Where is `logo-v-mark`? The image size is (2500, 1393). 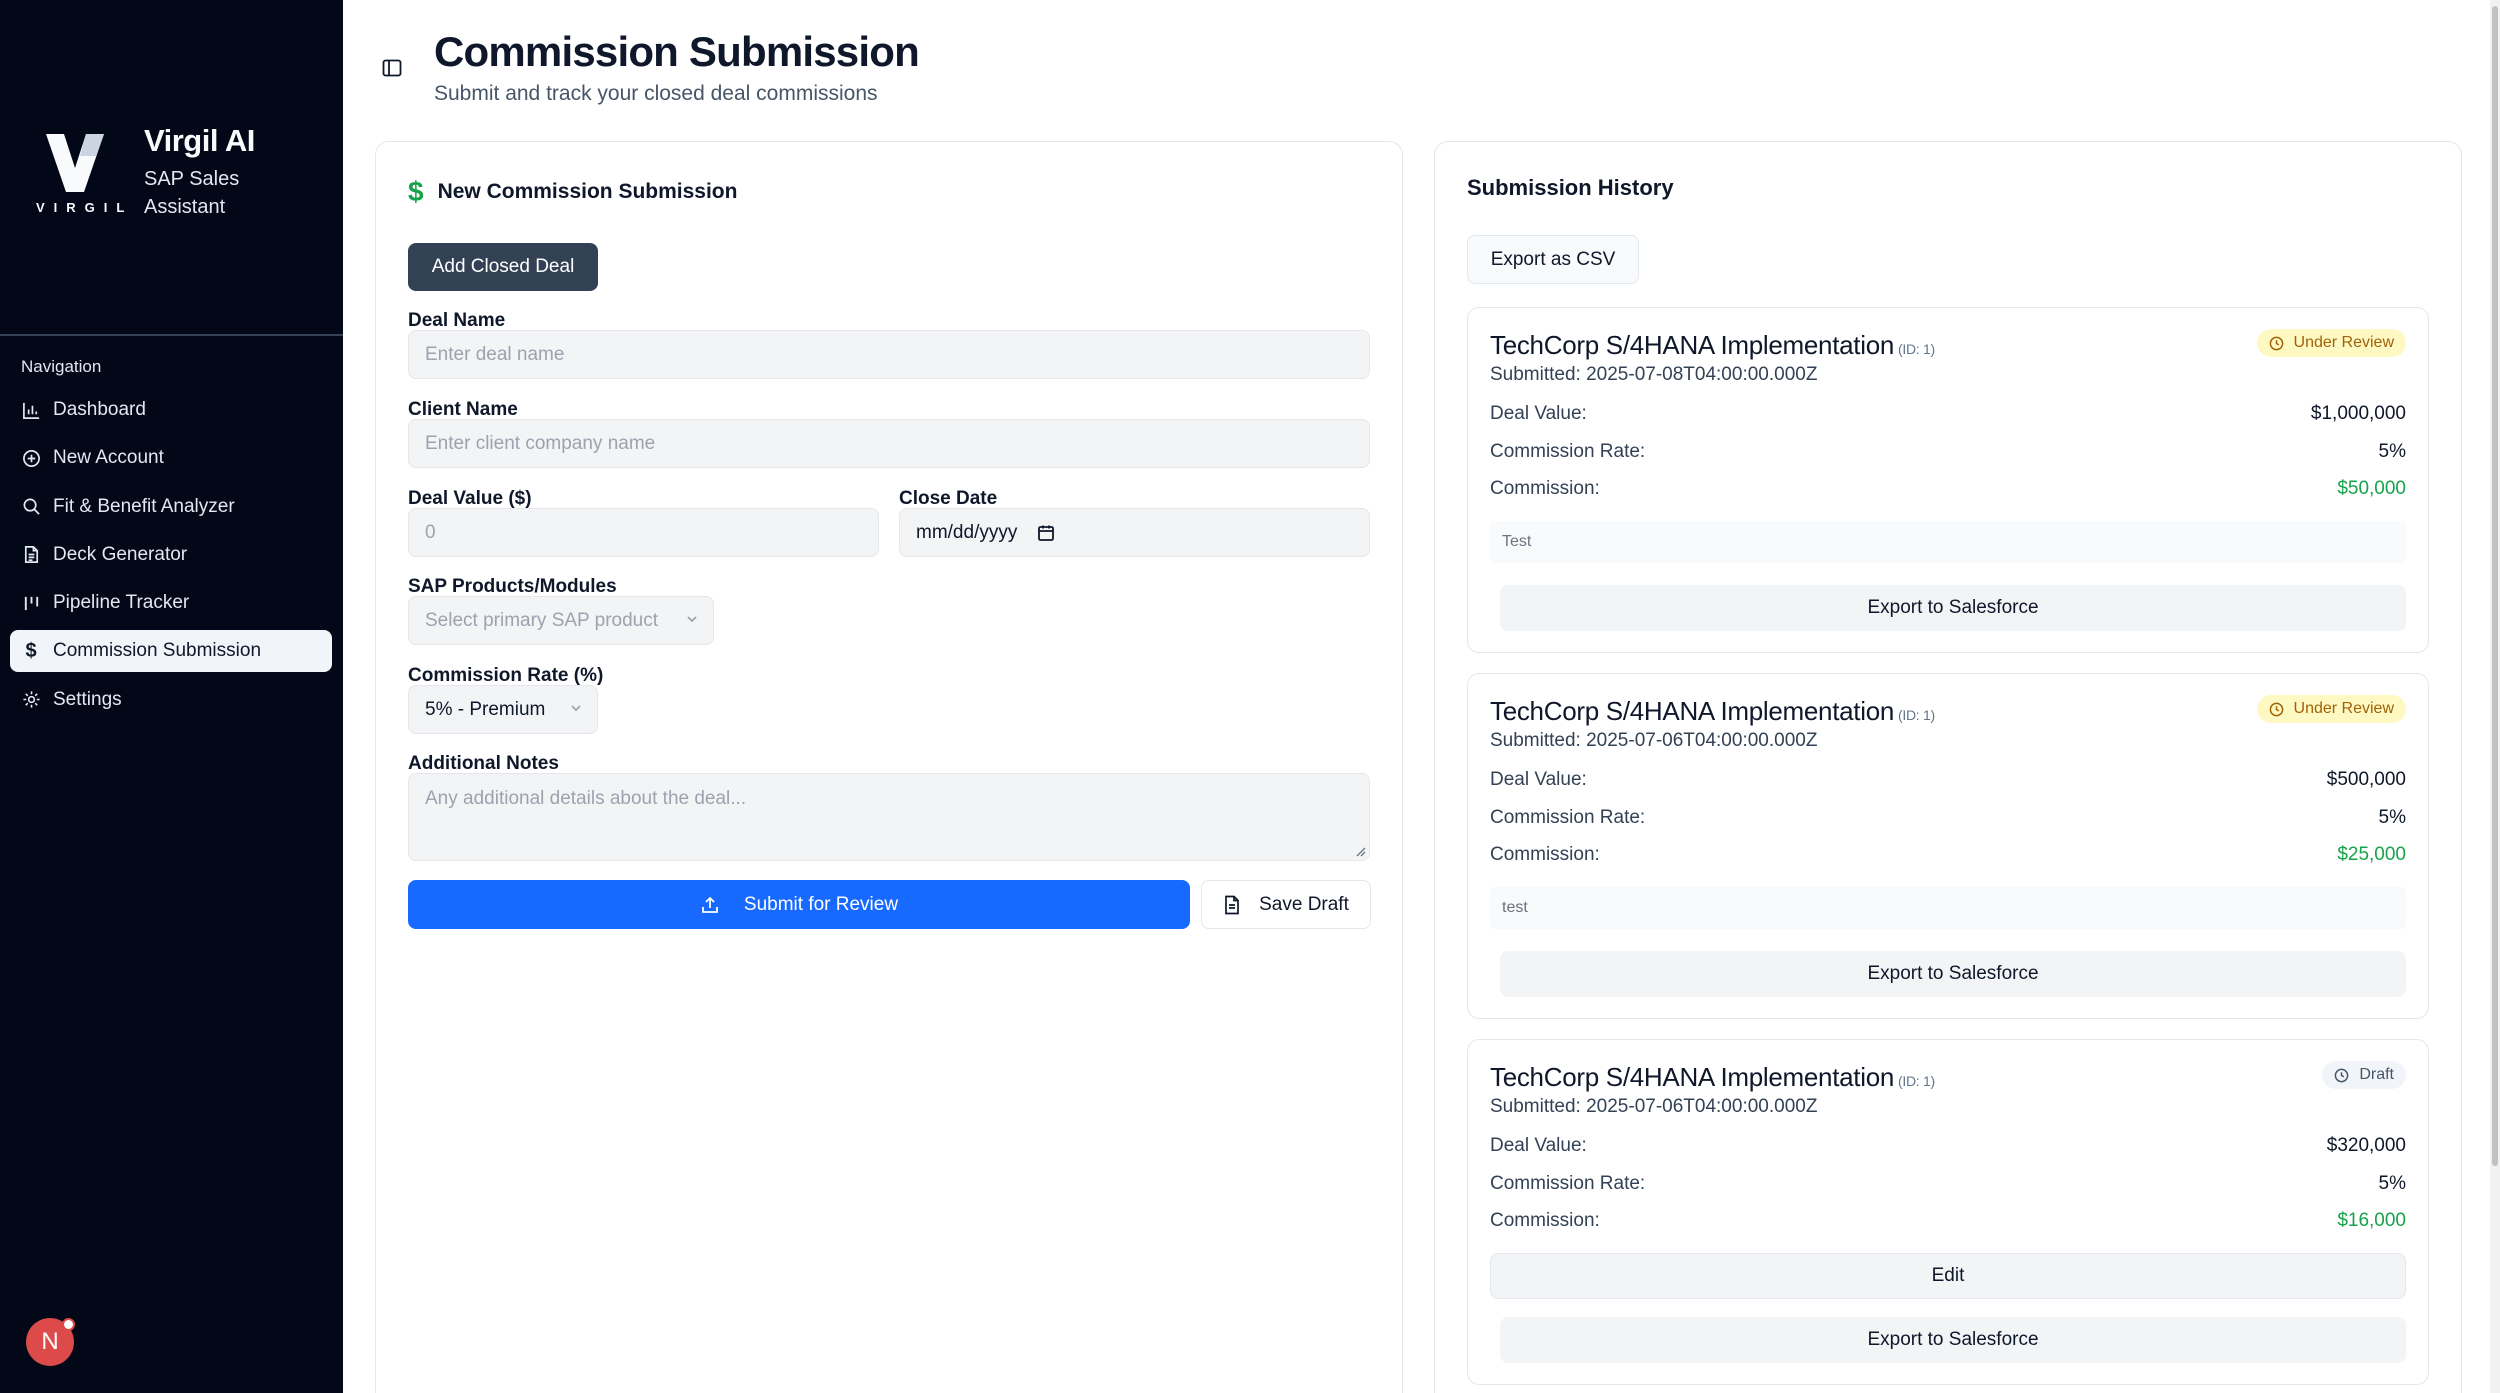
logo-v-mark is located at coordinates (75, 163).